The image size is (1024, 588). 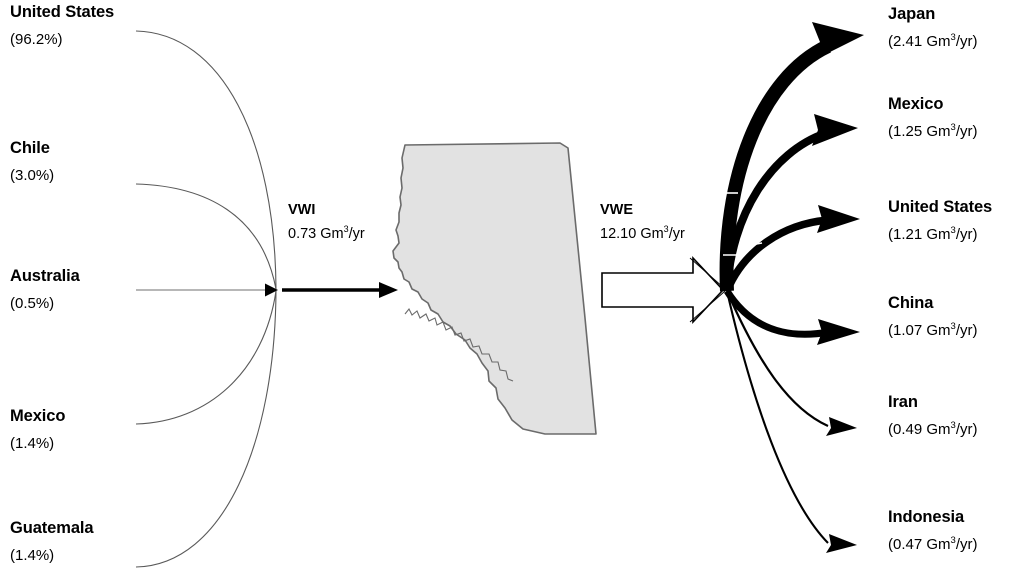 I want to click on export-curve-china, so click(x=777, y=313).